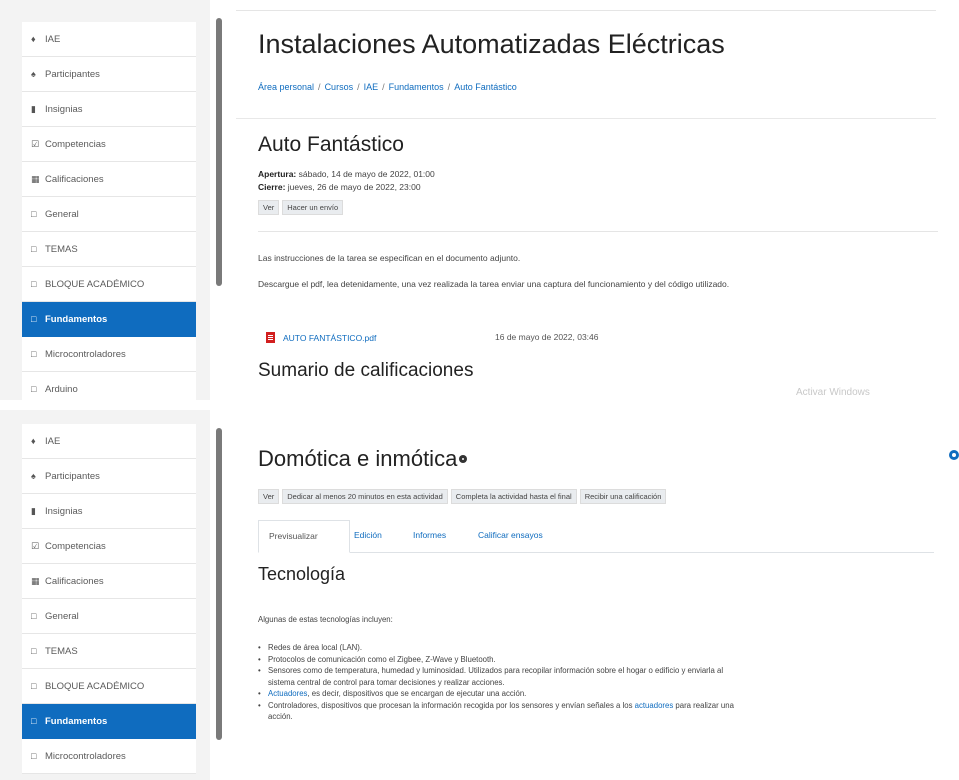 The image size is (959, 780). Describe the element at coordinates (954, 455) in the screenshot. I see `settings-gear-icon` at that location.